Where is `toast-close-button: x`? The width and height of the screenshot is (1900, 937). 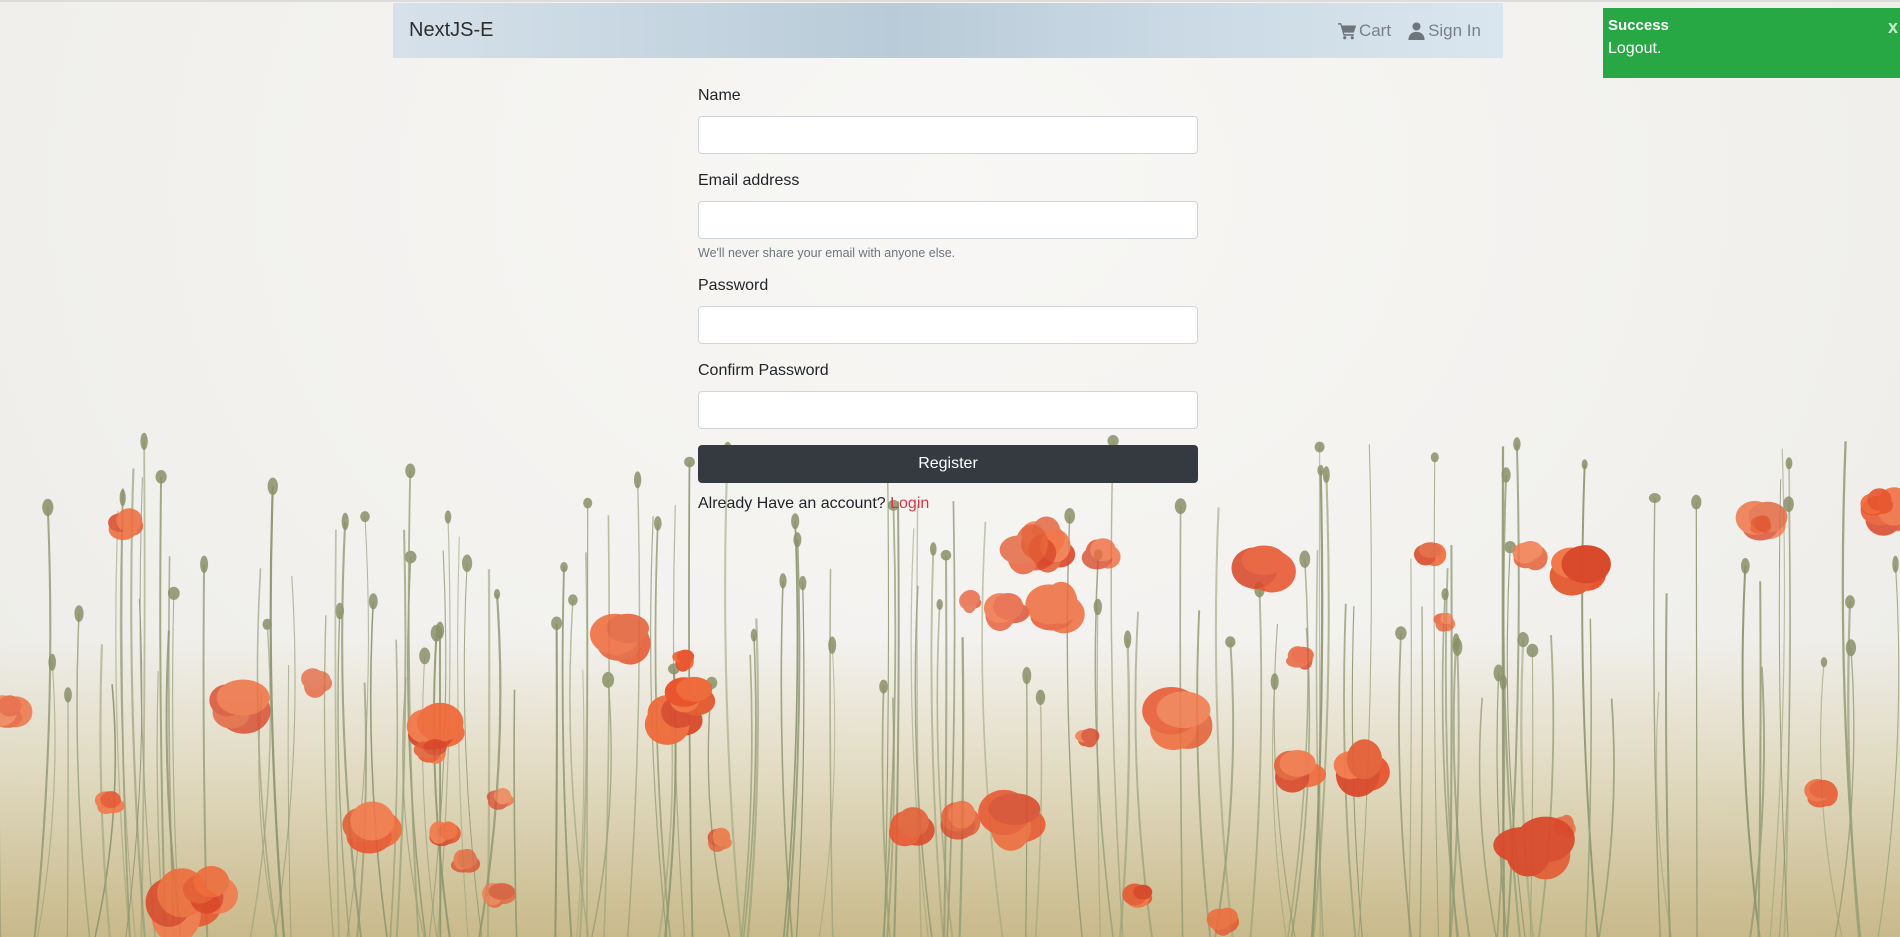
toast-close-button: x is located at coordinates (1893, 27).